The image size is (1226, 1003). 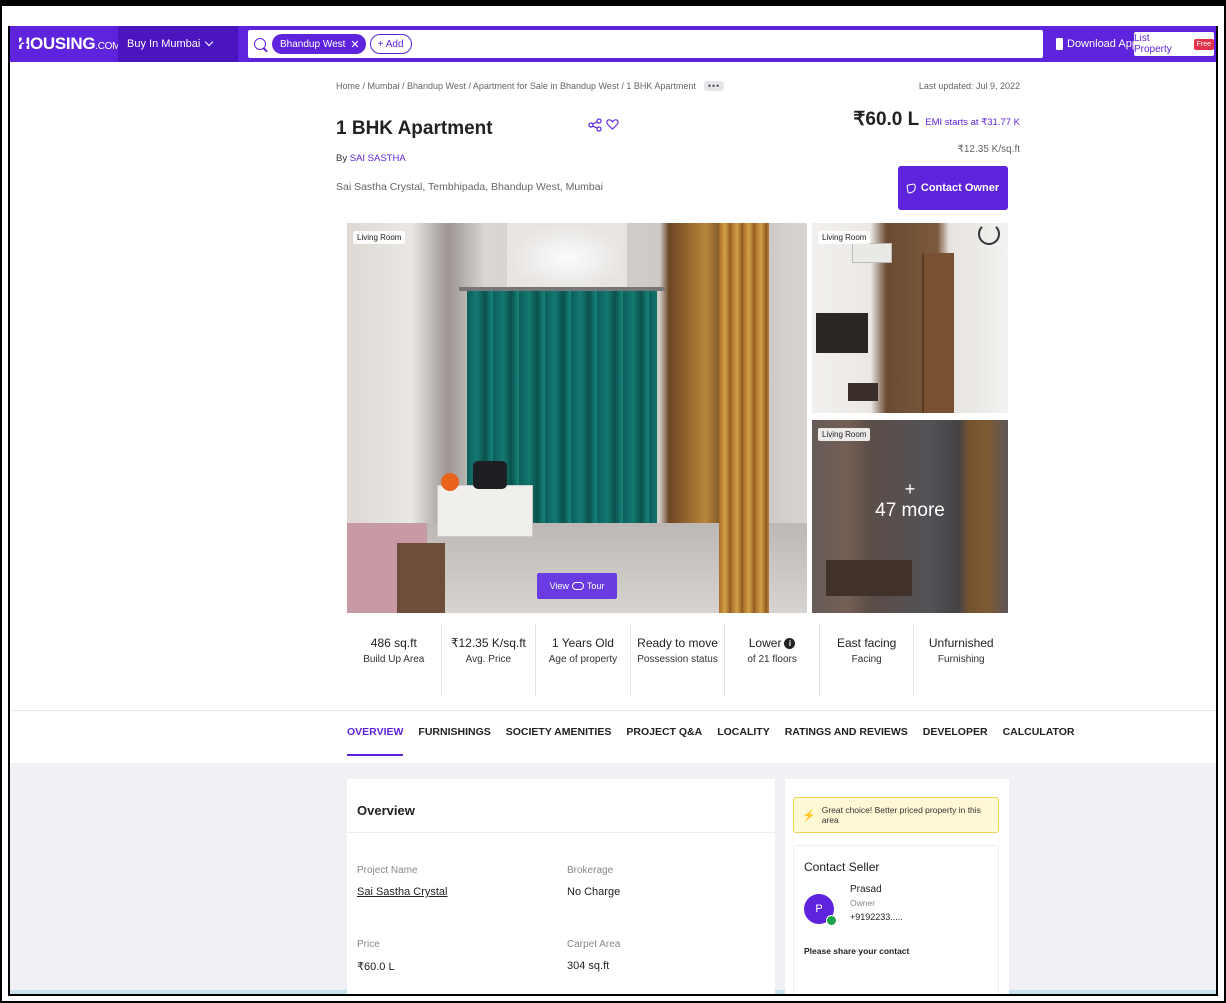 I want to click on add-locality-button: + Add, so click(x=390, y=44).